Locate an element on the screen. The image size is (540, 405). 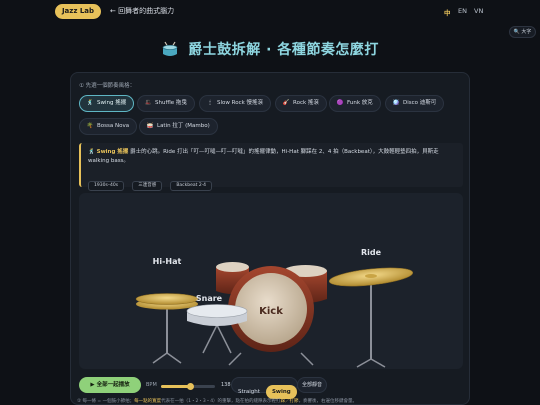
rhythm-funk-button: 🟣 Funk 放克 is located at coordinates (355, 103).